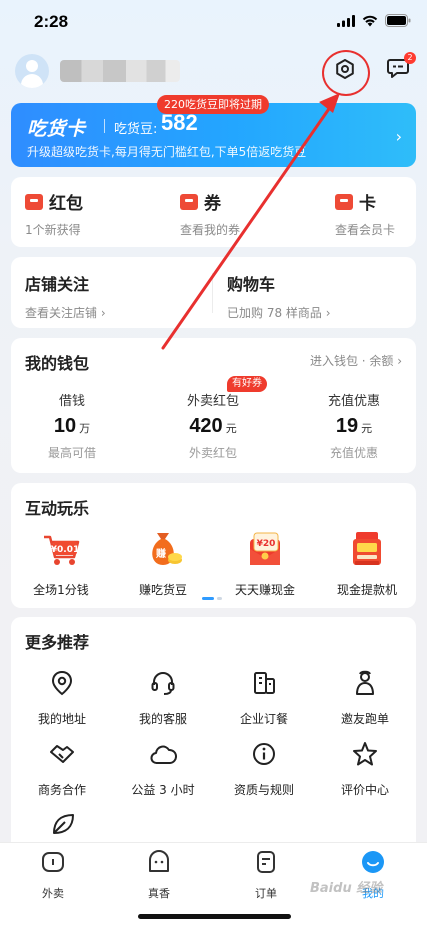 This screenshot has width=427, height=930. I want to click on play-item-label: 天天赚现金, so click(264, 590).